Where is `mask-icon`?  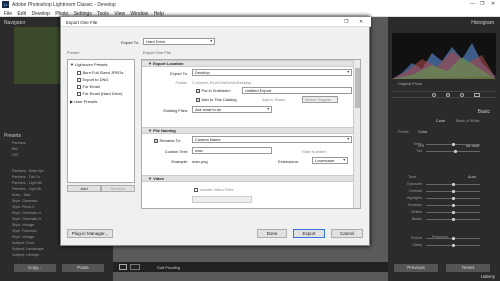
mask-icon is located at coordinates (477, 95).